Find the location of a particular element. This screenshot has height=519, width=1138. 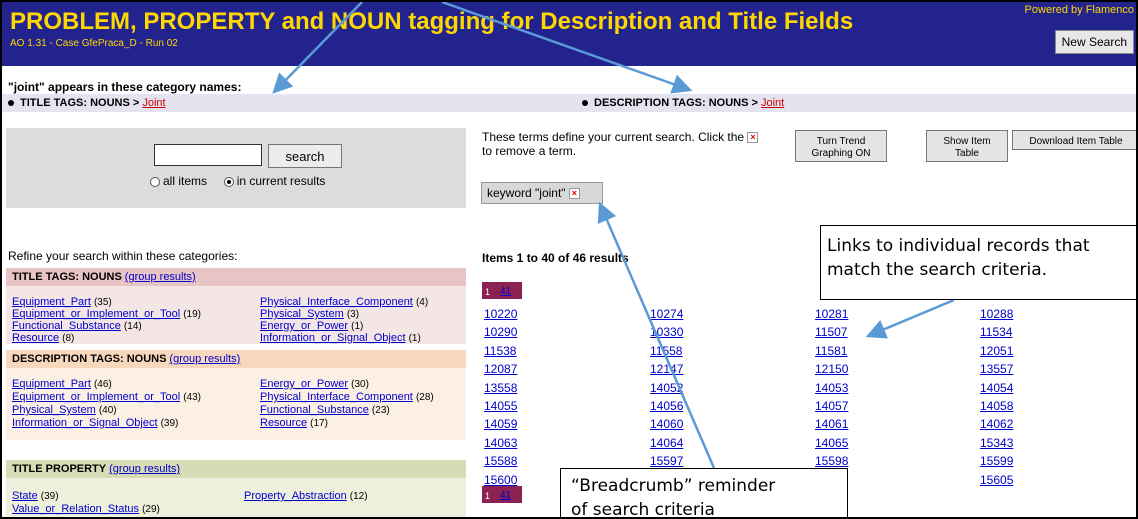

callout-breadcrumb: “Breadcrumb” reminder of search criteria is located at coordinates (704, 492).